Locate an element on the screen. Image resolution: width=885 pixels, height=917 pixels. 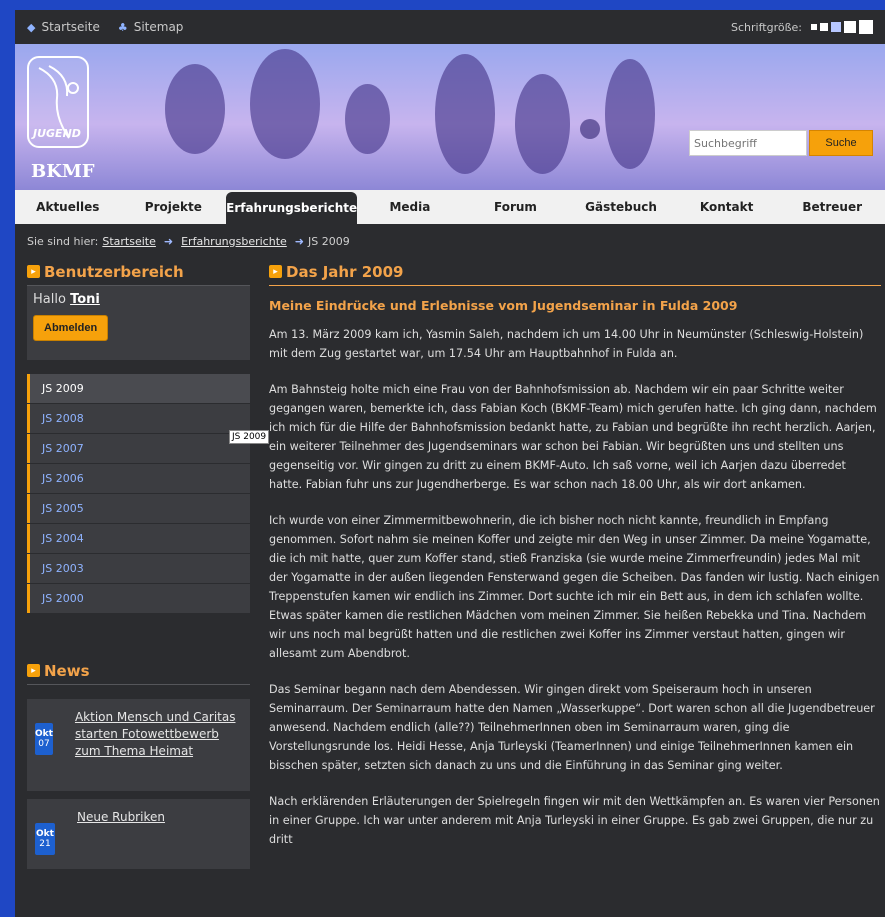
font-size-controls: Schriftgröße: is located at coordinates (802, 27).